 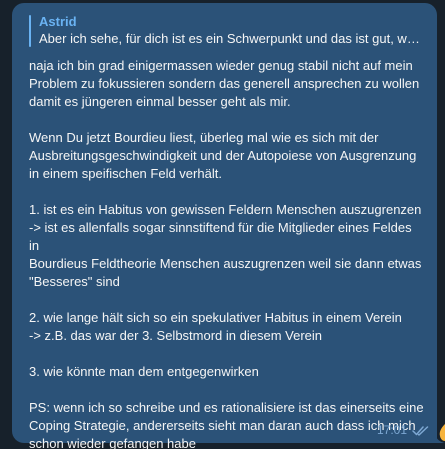 What do you see at coordinates (391, 430) in the screenshot?
I see `message-time: 17:01` at bounding box center [391, 430].